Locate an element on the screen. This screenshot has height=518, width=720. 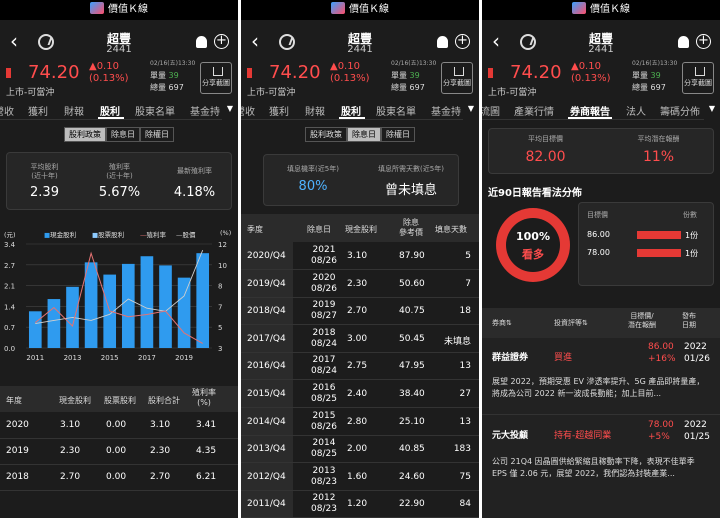
avg-upside-value: 11% is located at coordinates (658, 157).